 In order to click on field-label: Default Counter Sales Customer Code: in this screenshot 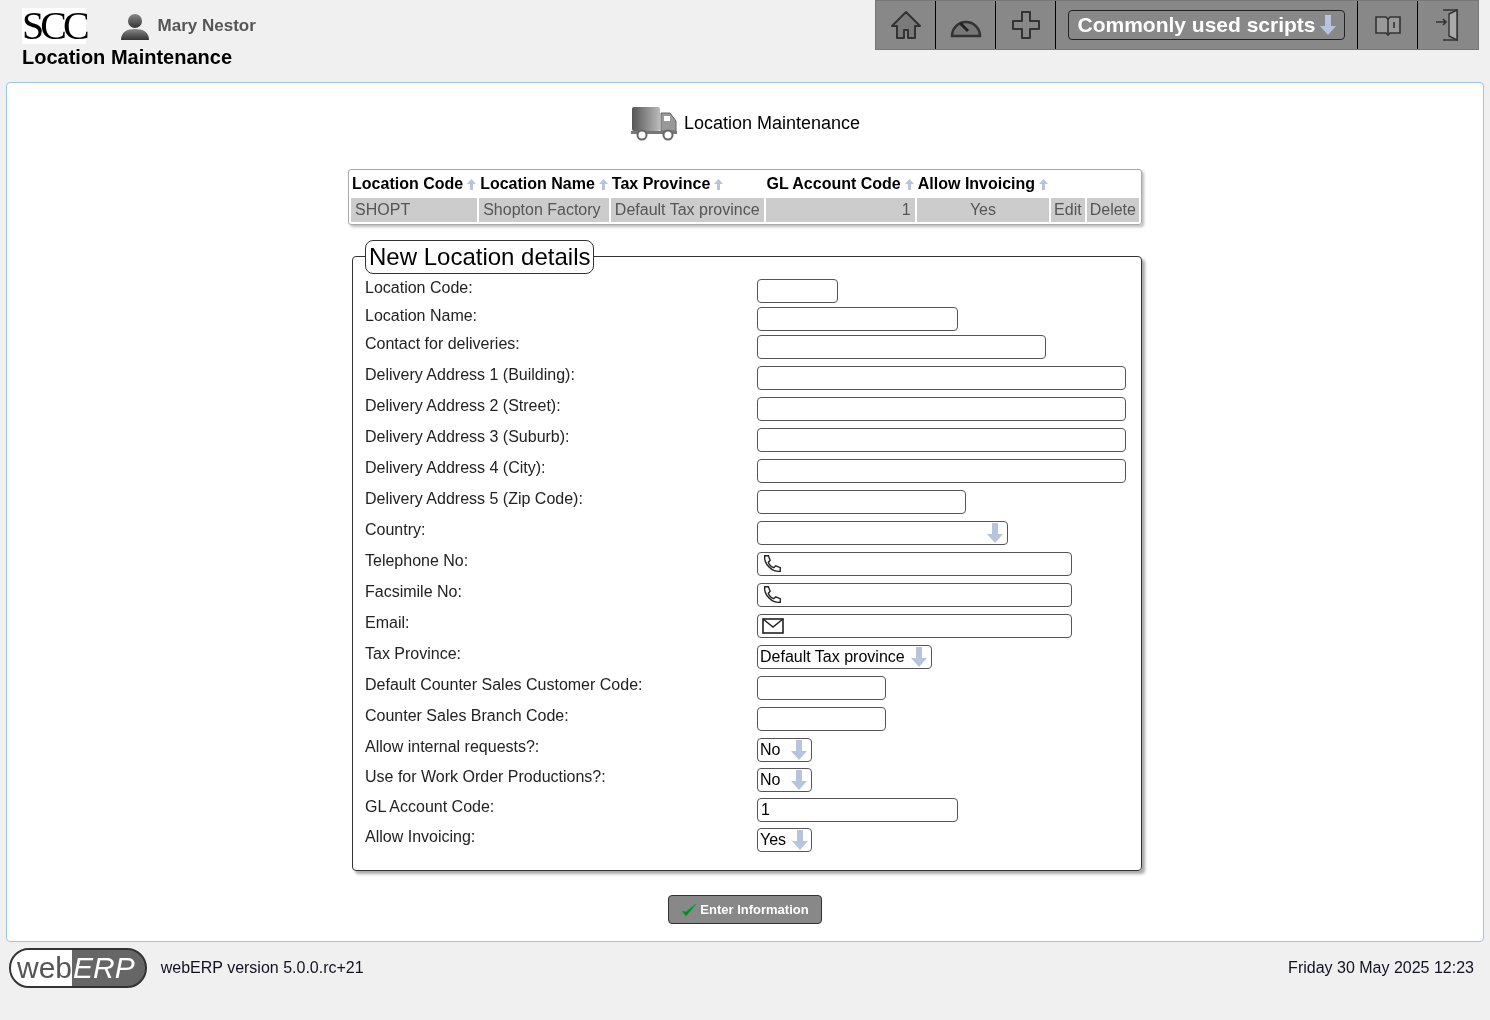, I will do `click(504, 685)`.